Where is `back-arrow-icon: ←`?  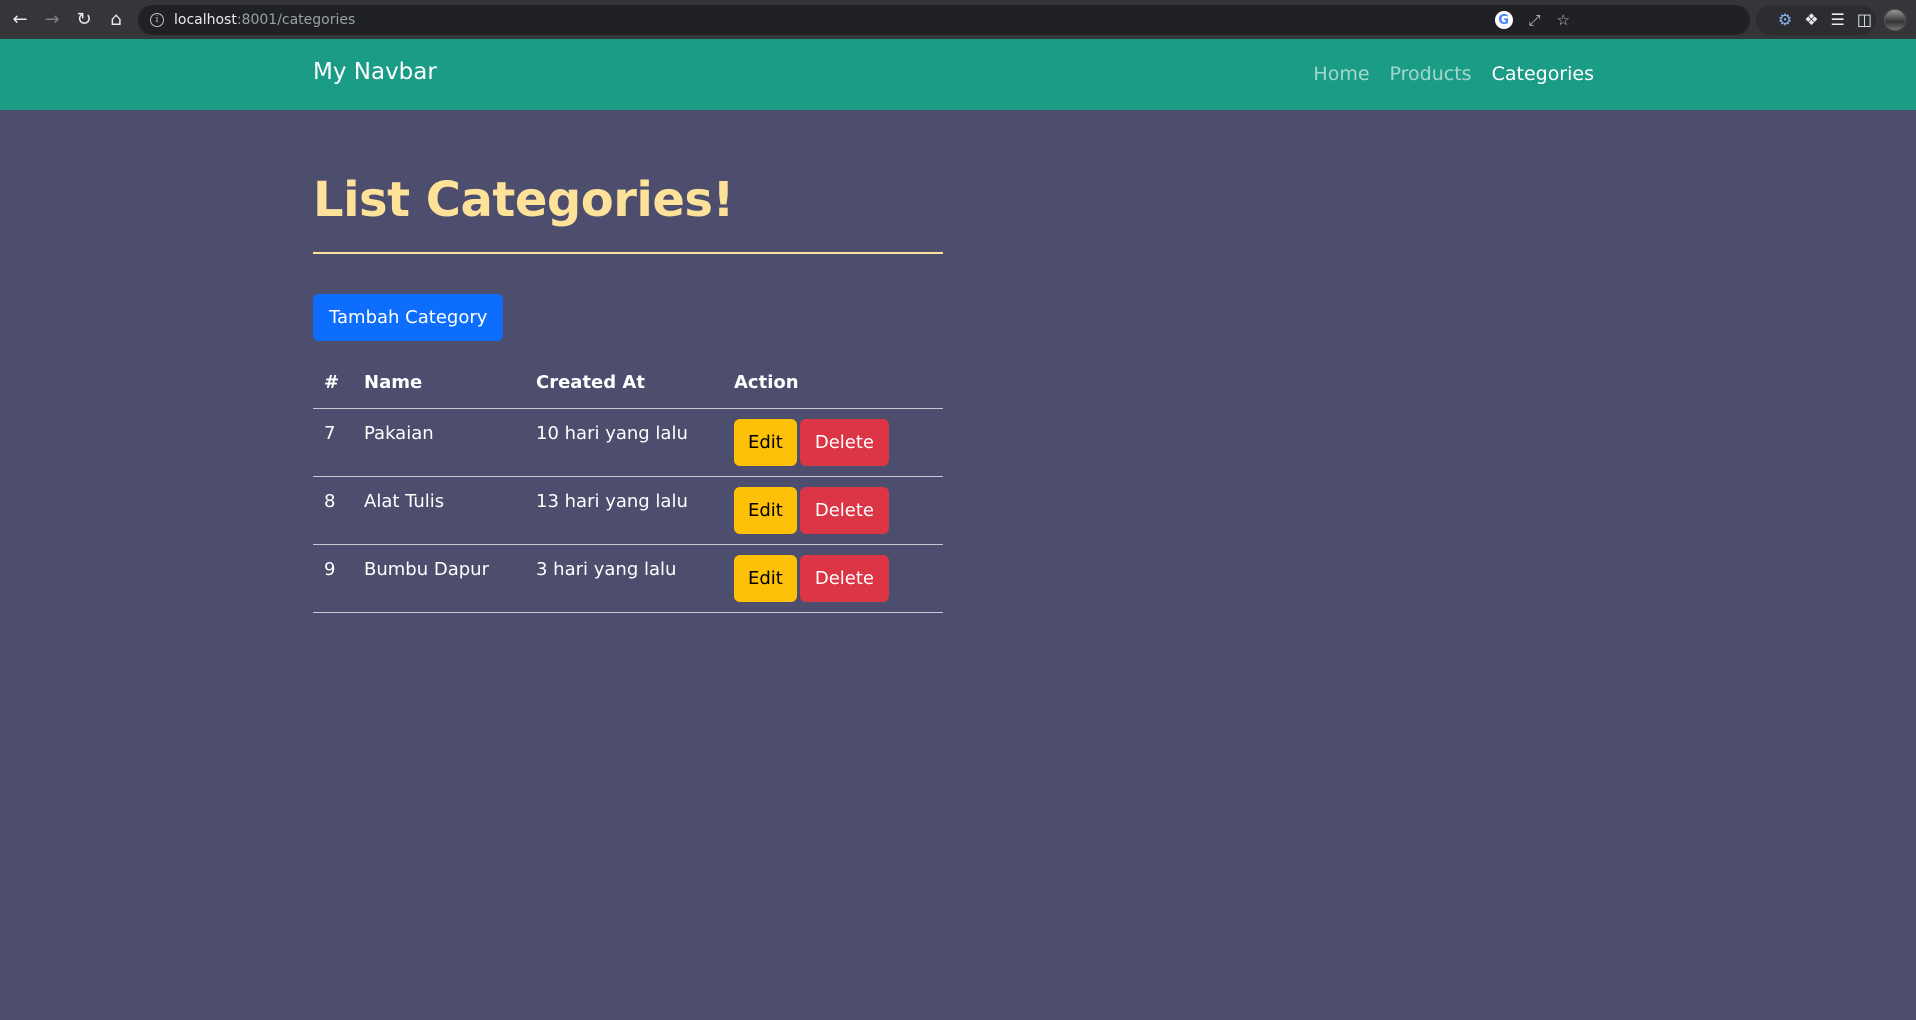 back-arrow-icon: ← is located at coordinates (20, 19).